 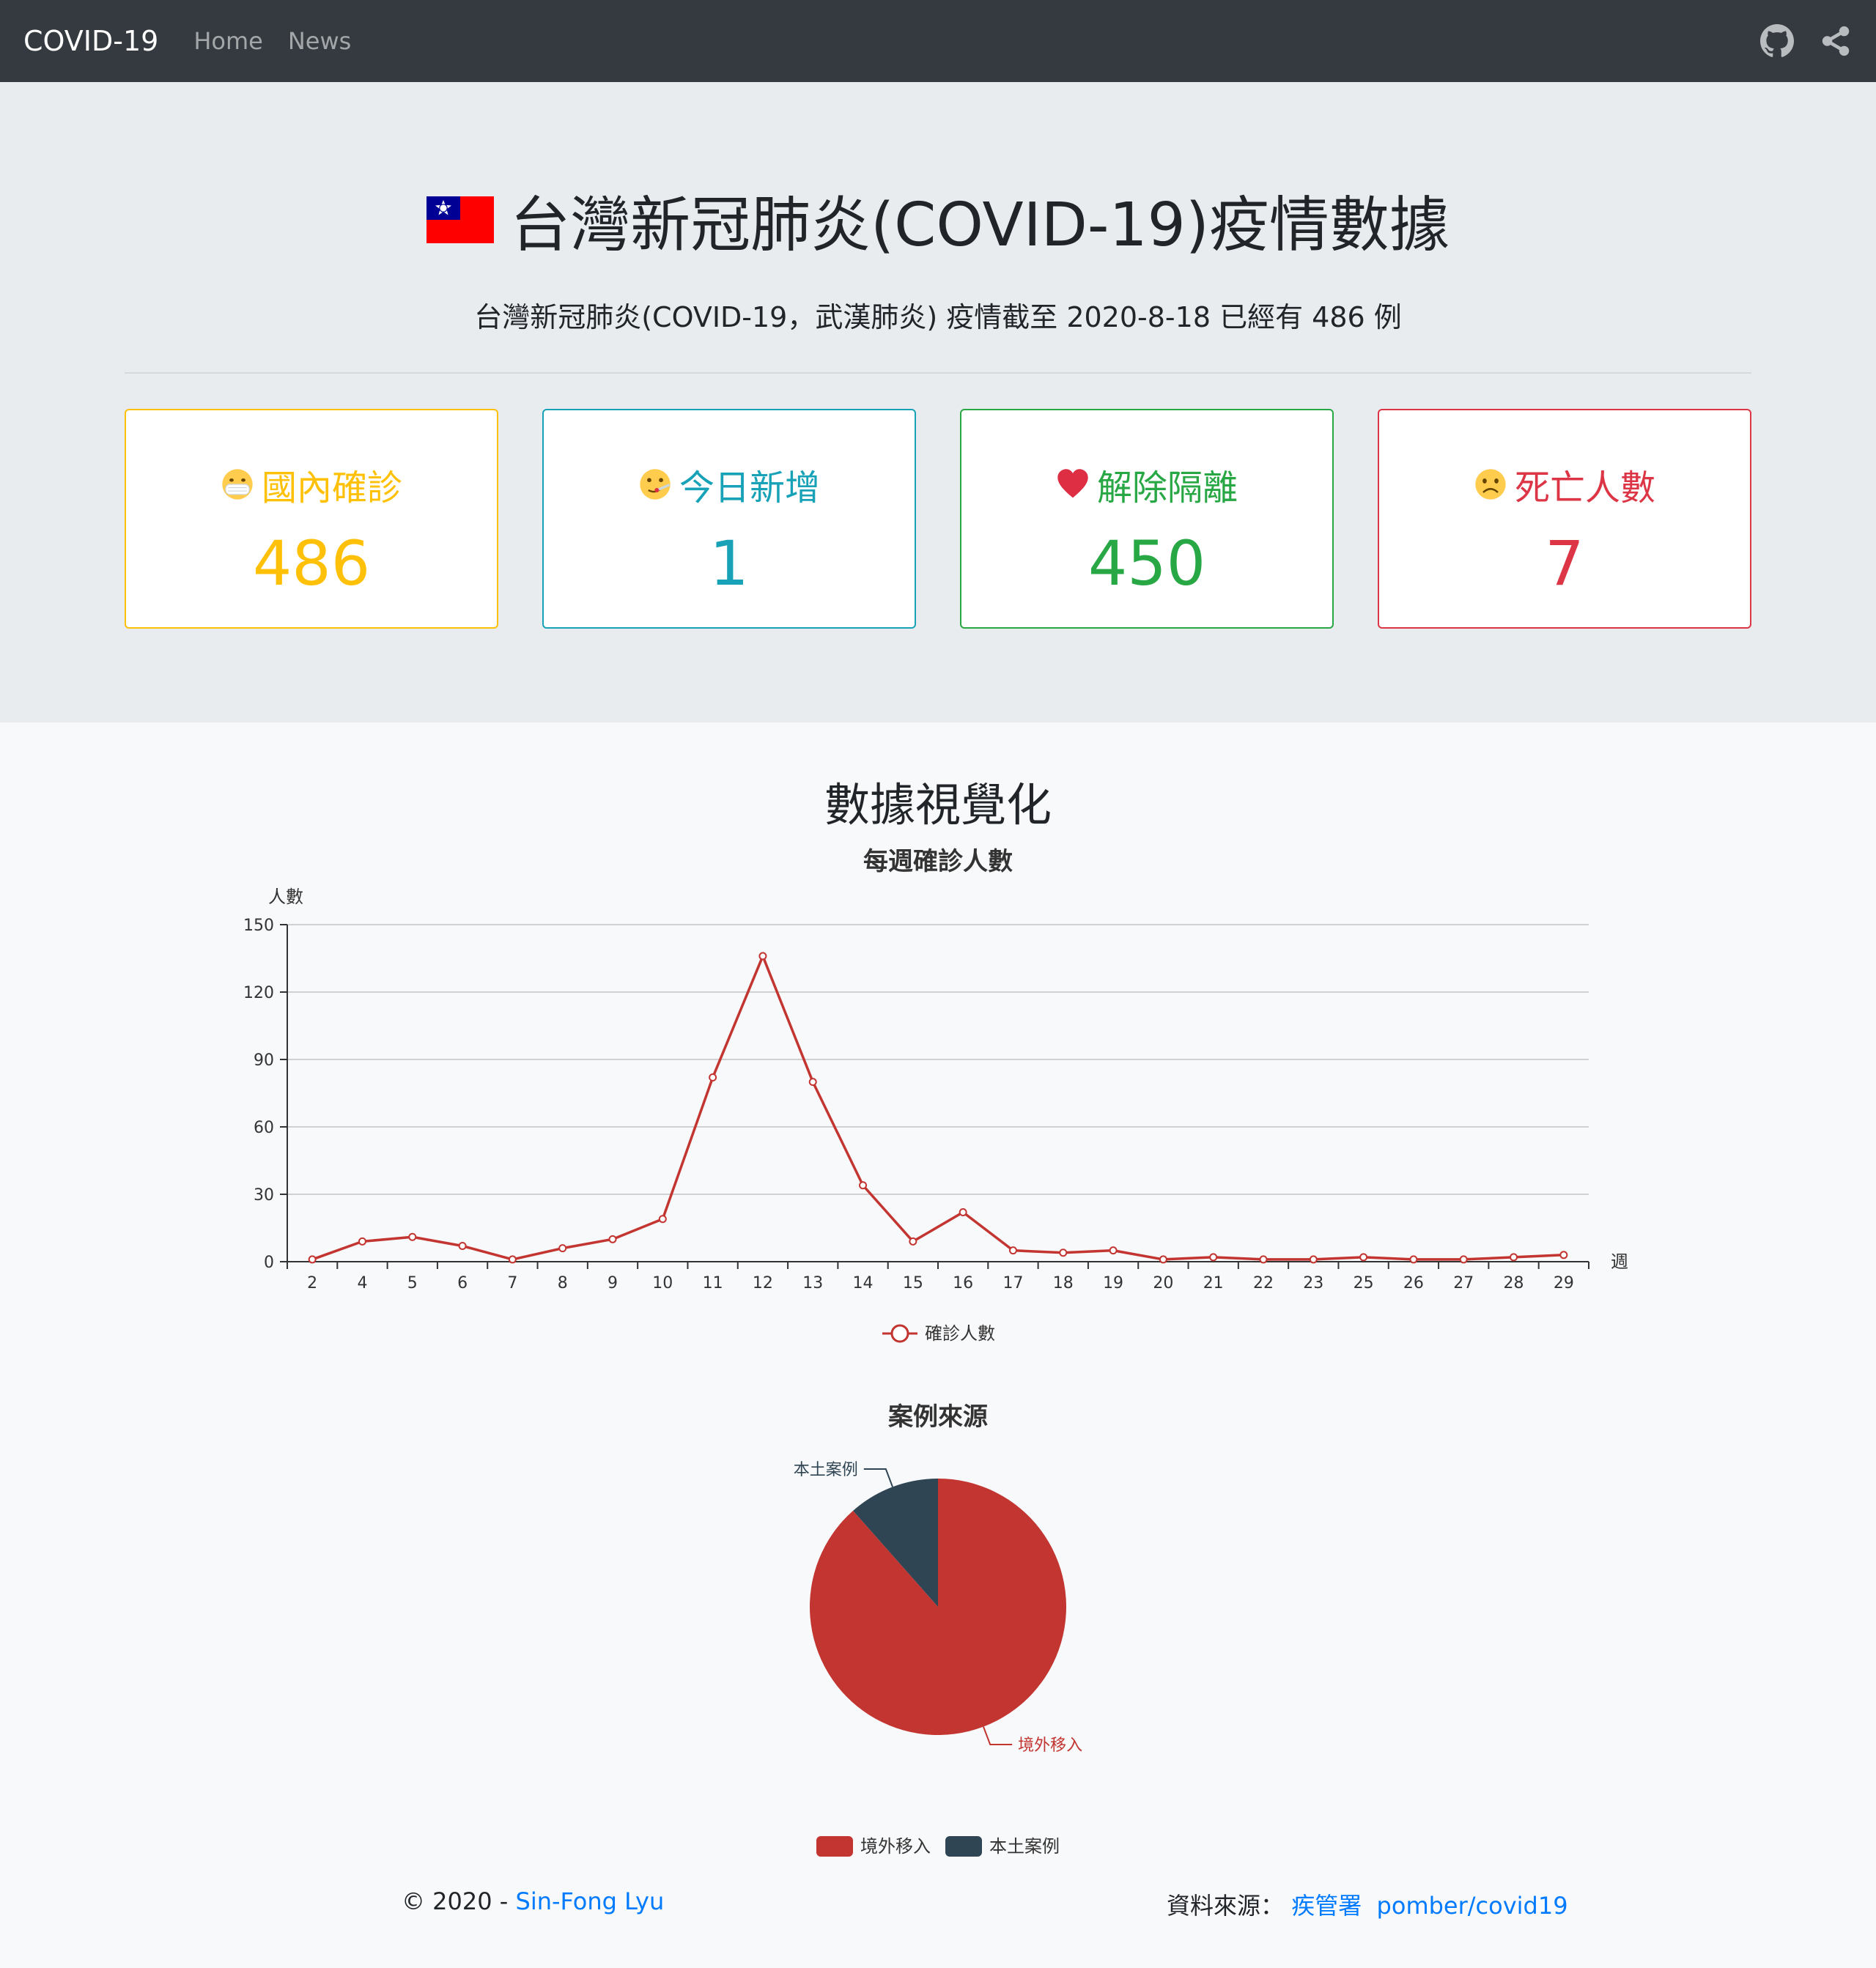 I want to click on x-tick-label: 23, so click(x=1313, y=1283).